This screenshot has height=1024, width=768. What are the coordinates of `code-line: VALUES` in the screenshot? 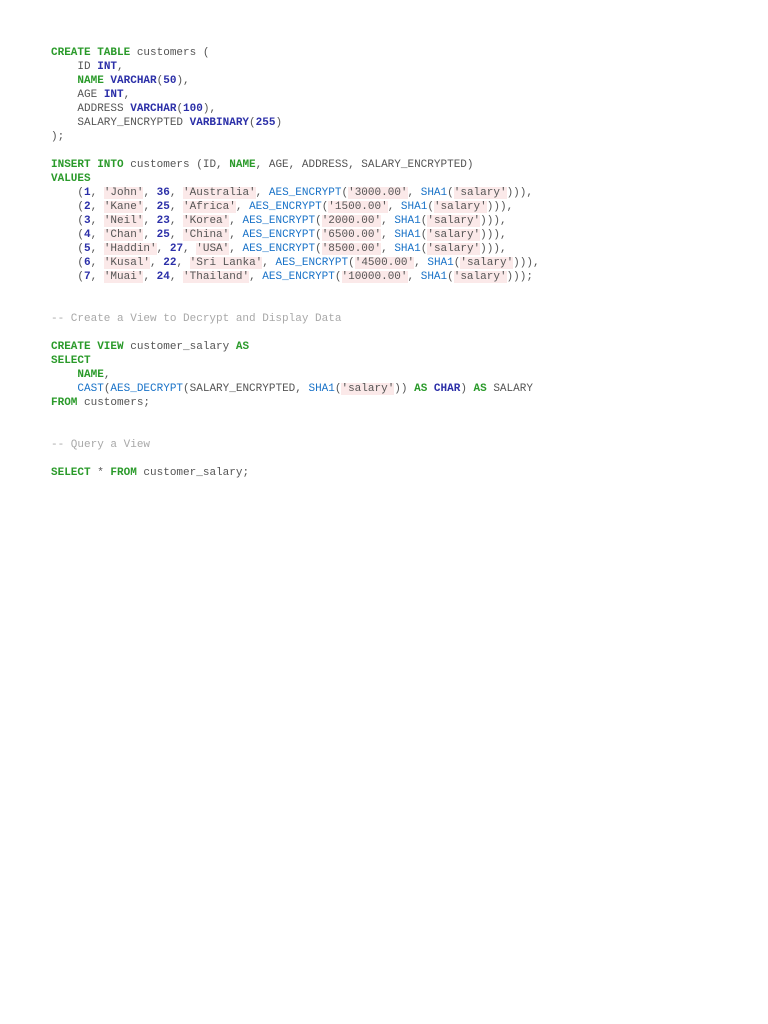 It's located at (295, 179).